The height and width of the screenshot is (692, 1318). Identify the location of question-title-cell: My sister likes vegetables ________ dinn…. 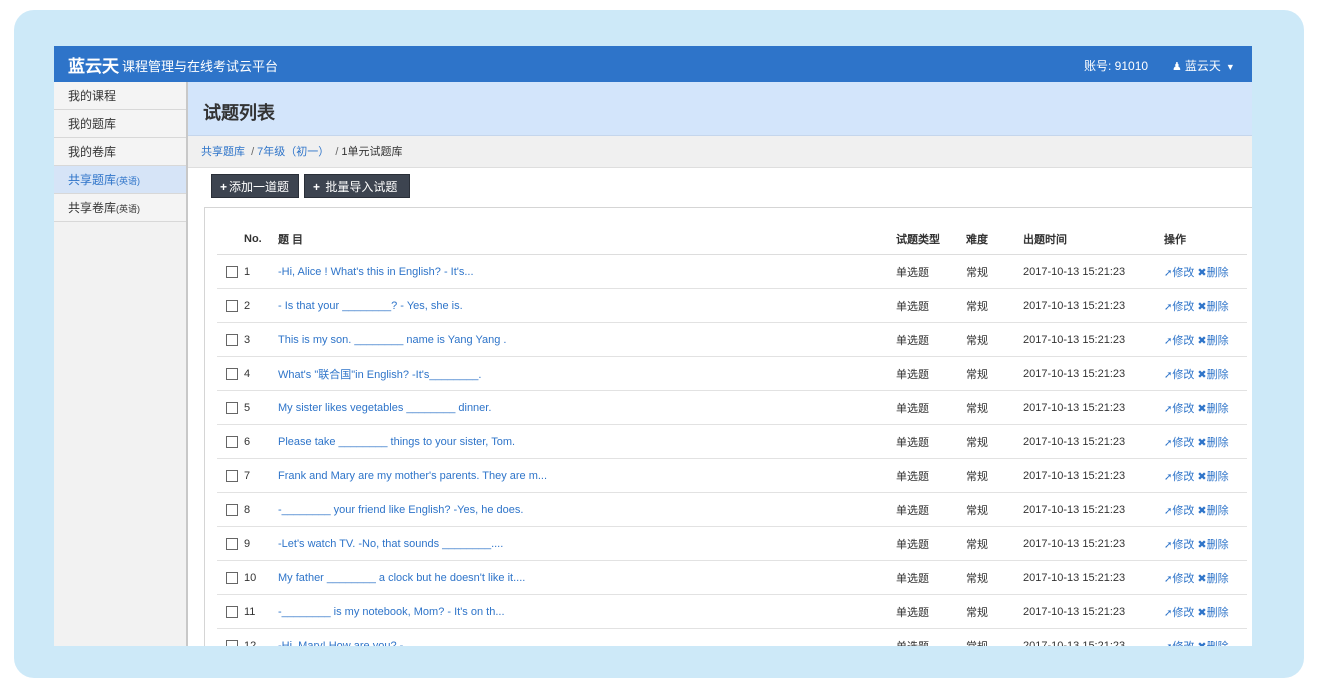
(586, 407).